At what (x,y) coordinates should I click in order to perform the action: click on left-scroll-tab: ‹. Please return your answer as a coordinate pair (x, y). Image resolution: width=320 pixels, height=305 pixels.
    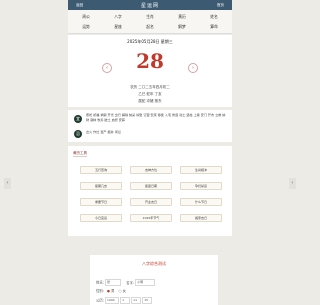
    Looking at the image, I should click on (7, 183).